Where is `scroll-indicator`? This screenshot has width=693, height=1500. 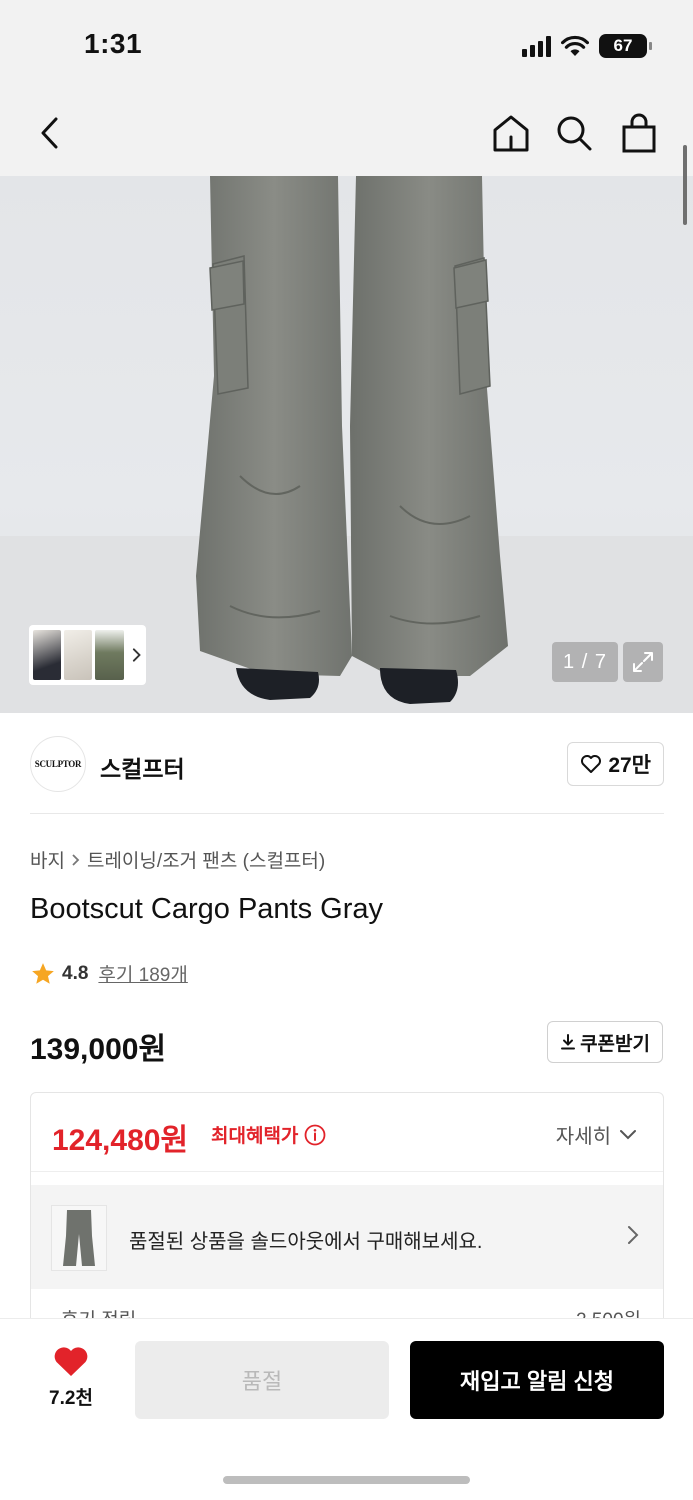
scroll-indicator is located at coordinates (685, 185).